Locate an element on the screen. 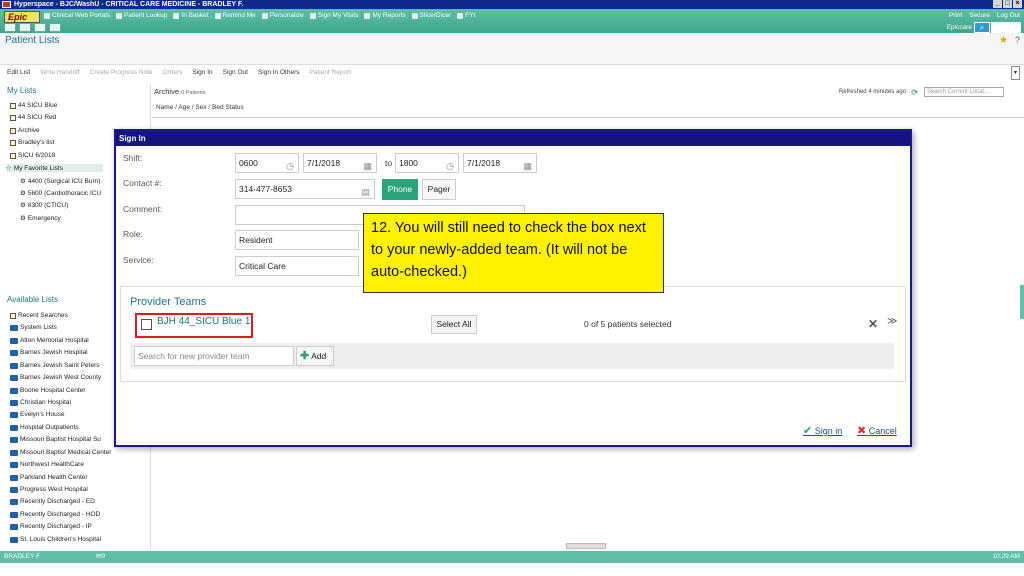 Image resolution: width=1024 pixels, height=576 pixels. write-handoff-button: Write Handoff is located at coordinates (60, 72).